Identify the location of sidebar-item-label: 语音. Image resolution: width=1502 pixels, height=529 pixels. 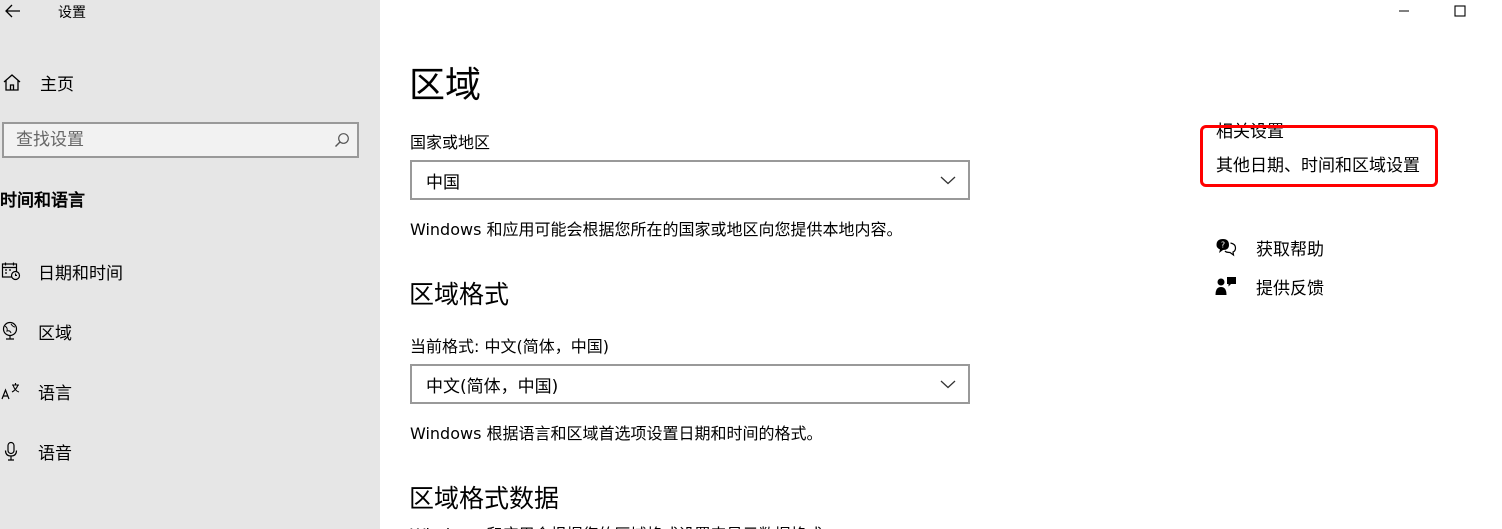
(55, 453).